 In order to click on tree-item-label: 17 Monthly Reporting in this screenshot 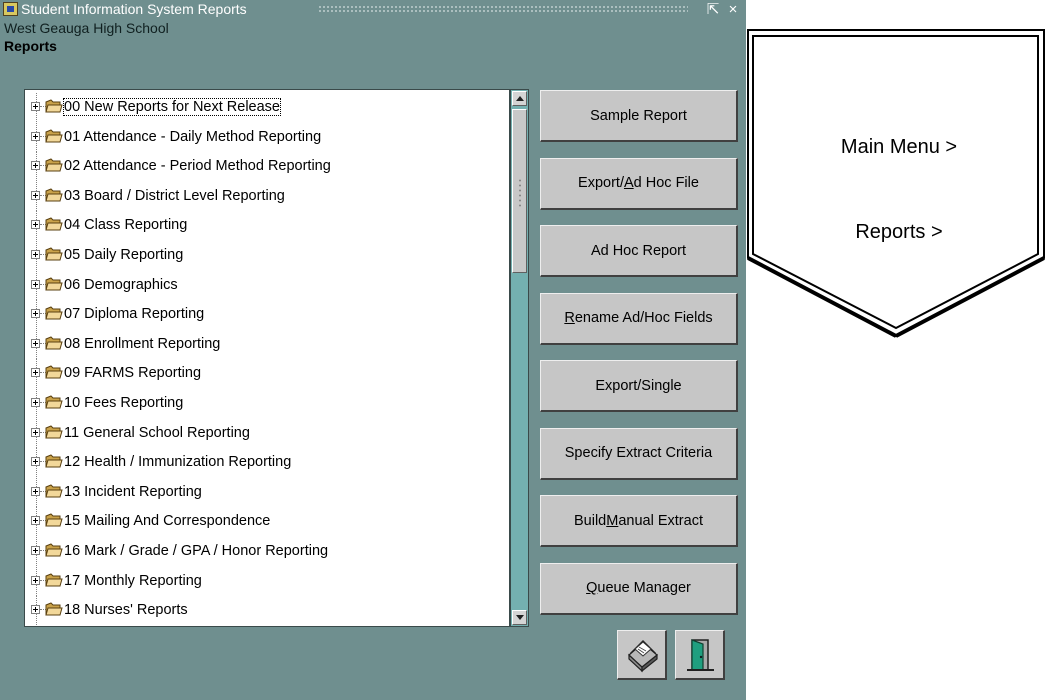, I will do `click(133, 580)`.